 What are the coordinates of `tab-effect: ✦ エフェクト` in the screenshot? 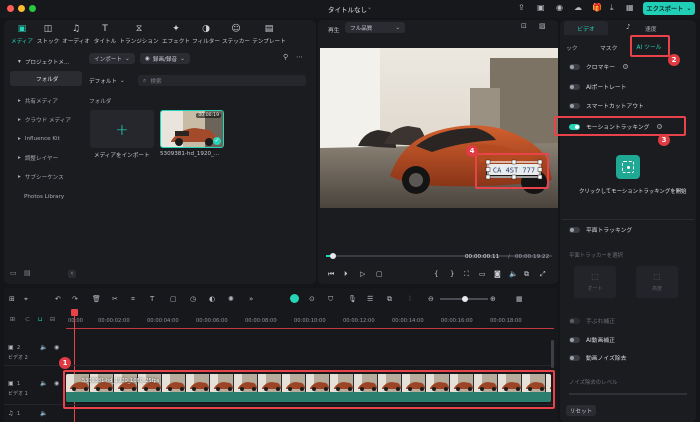 It's located at (176, 34).